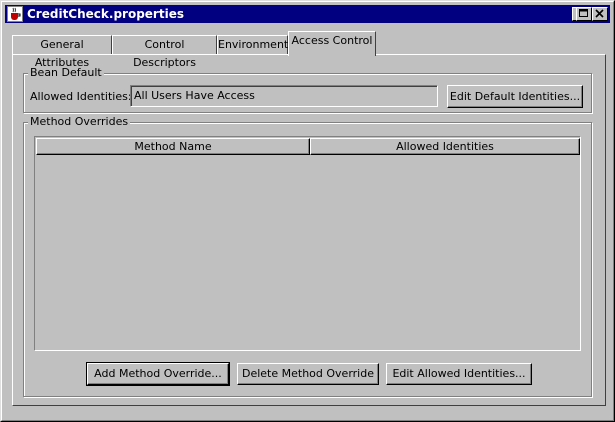  Describe the element at coordinates (332, 40) in the screenshot. I see `tab-label: Access Control` at that location.